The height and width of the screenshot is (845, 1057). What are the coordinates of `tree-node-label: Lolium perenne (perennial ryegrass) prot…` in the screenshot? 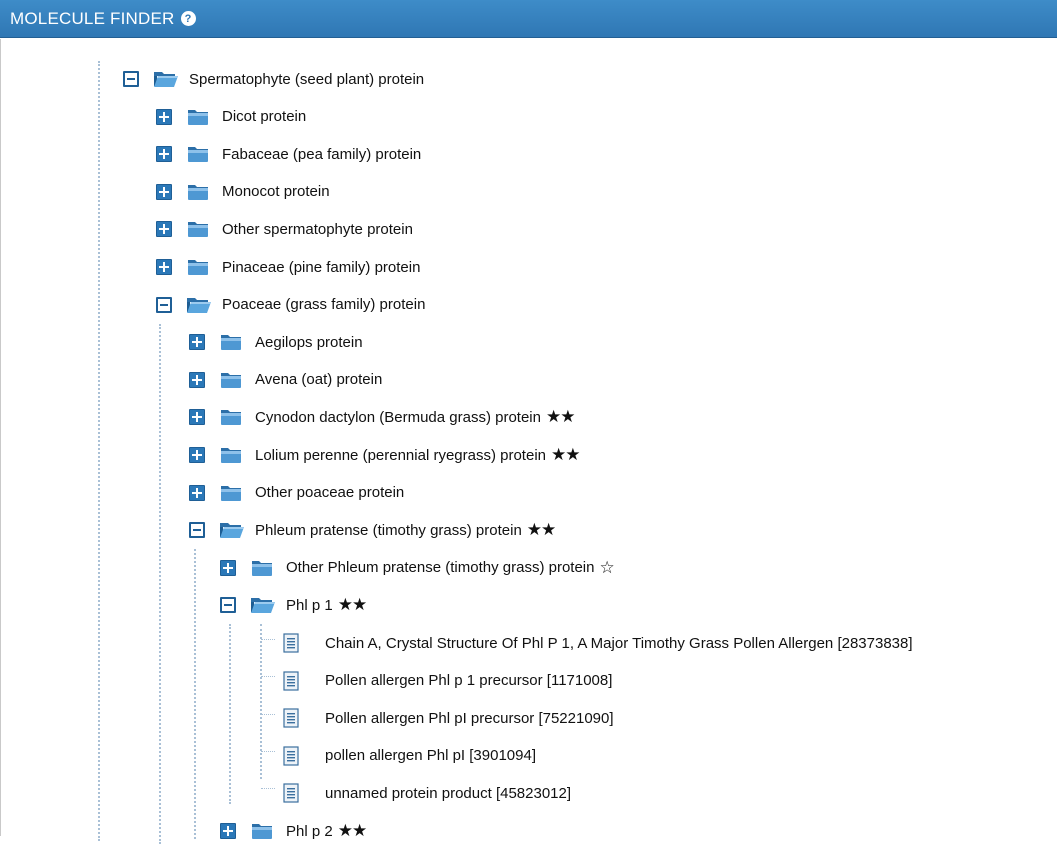 It's located at (400, 455).